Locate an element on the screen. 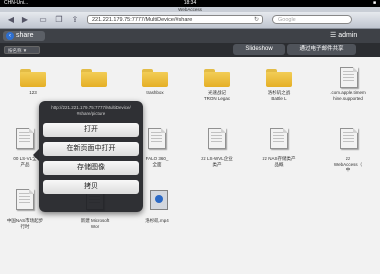  share-breadcrumb: ‹ share is located at coordinates (24, 36).